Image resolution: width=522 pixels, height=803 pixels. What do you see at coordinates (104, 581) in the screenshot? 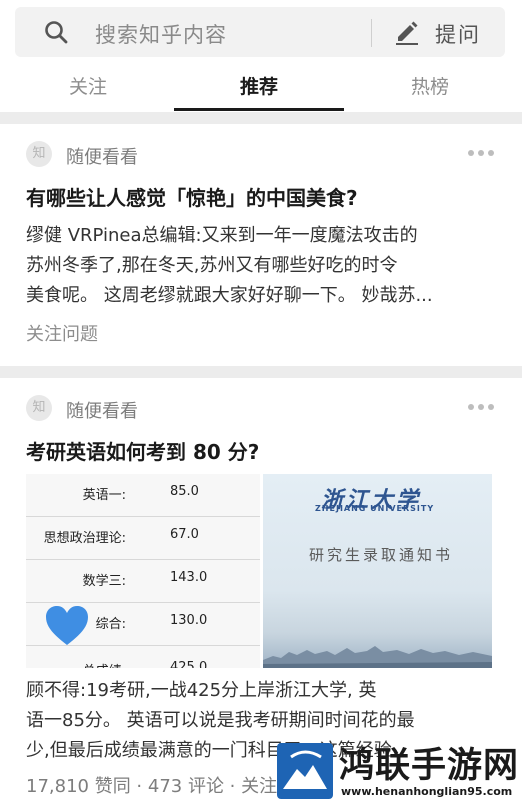
I see `score-label: 数学三:` at bounding box center [104, 581].